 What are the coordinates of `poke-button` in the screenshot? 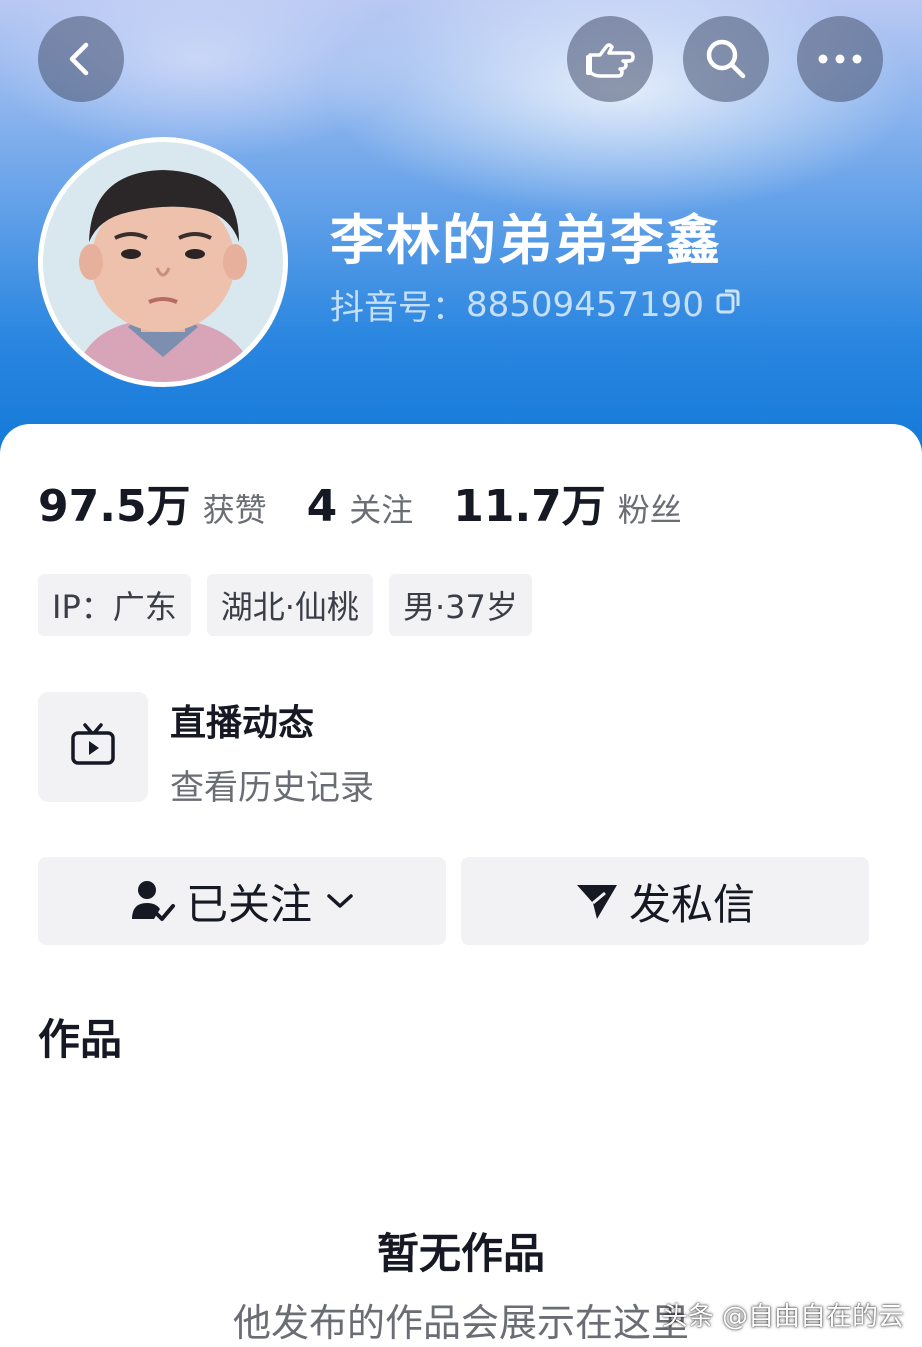 It's located at (610, 59).